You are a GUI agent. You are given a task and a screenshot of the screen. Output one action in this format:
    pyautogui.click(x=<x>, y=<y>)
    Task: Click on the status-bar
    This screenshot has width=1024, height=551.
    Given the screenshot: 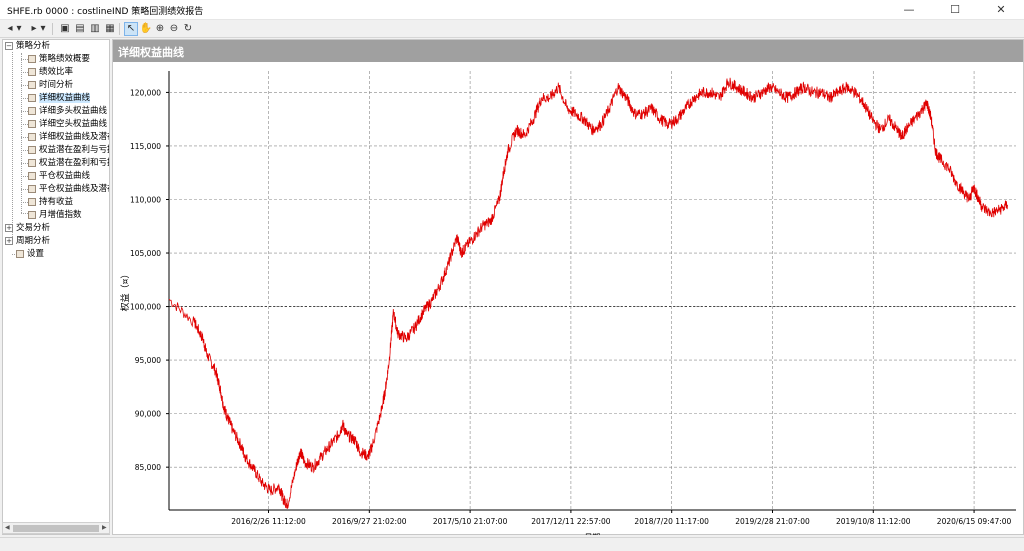 What is the action you would take?
    pyautogui.click(x=512, y=544)
    